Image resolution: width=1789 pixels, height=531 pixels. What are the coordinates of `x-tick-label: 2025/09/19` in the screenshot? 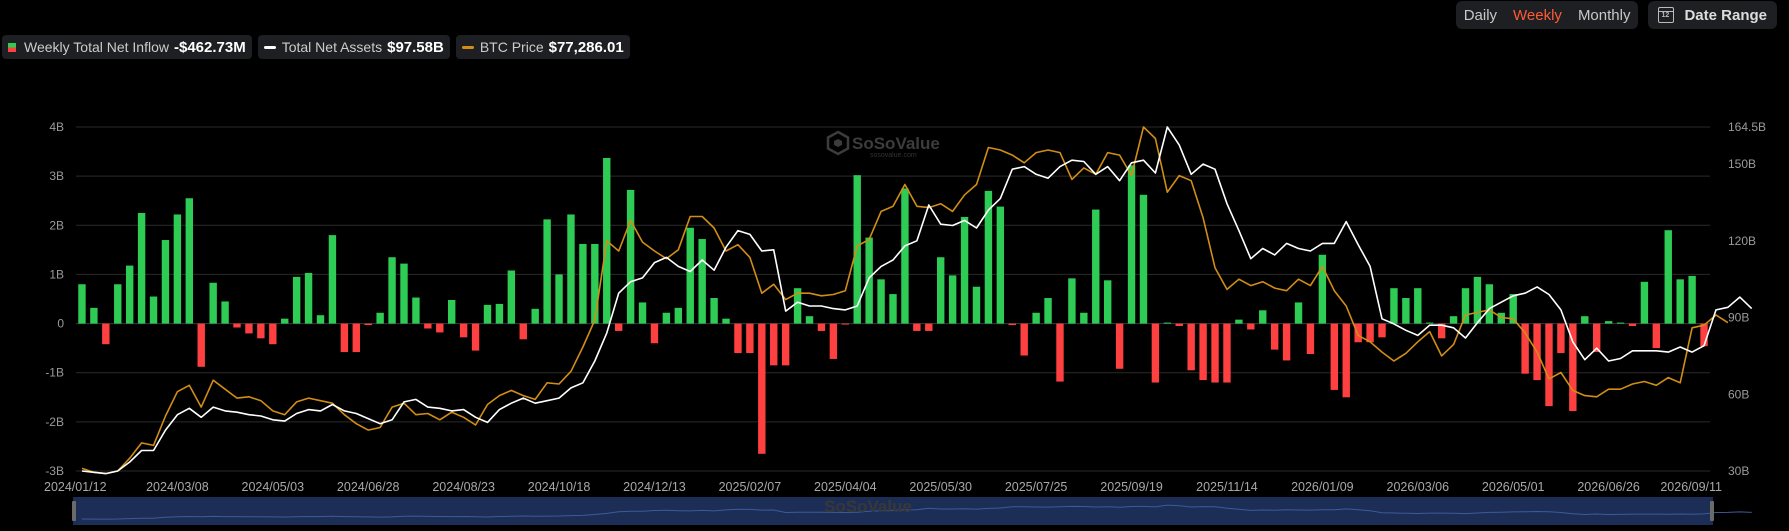 It's located at (1131, 487).